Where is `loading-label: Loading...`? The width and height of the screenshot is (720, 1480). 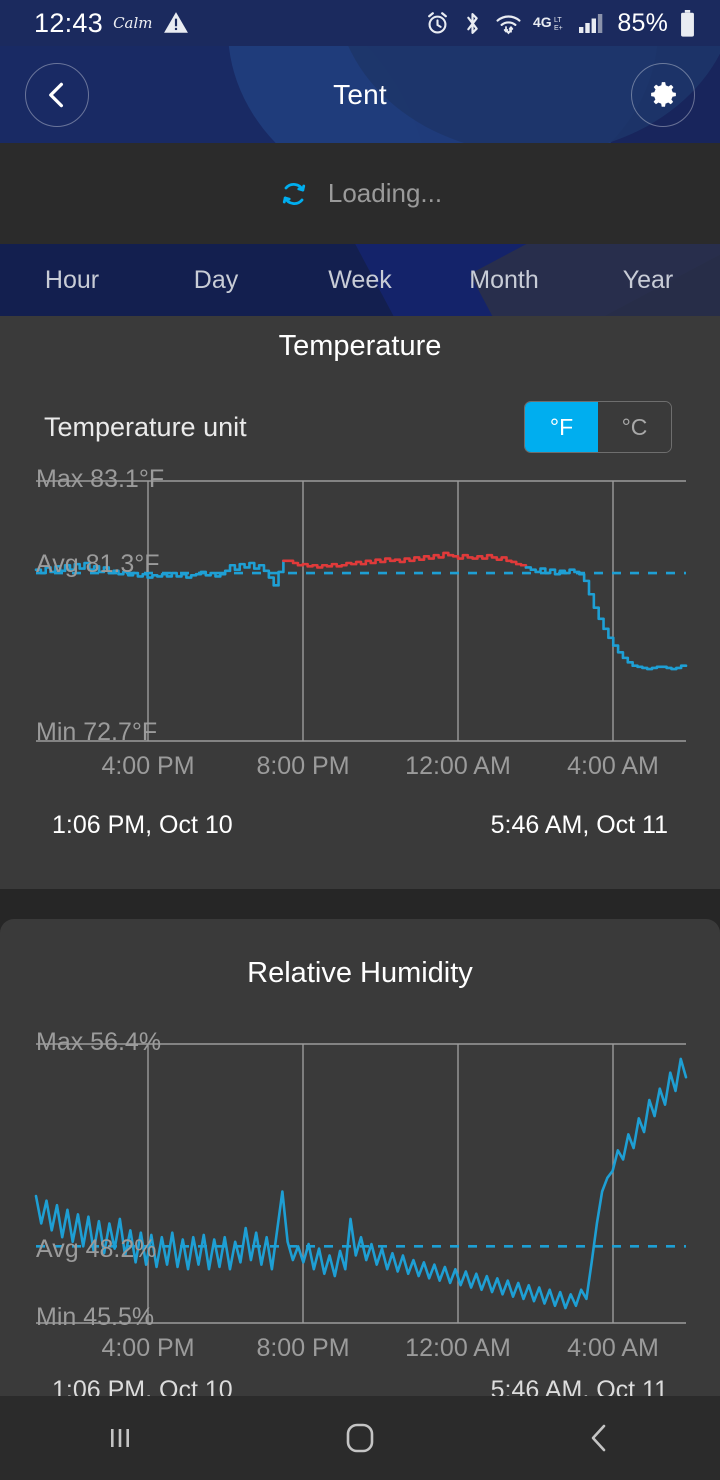 loading-label: Loading... is located at coordinates (385, 193).